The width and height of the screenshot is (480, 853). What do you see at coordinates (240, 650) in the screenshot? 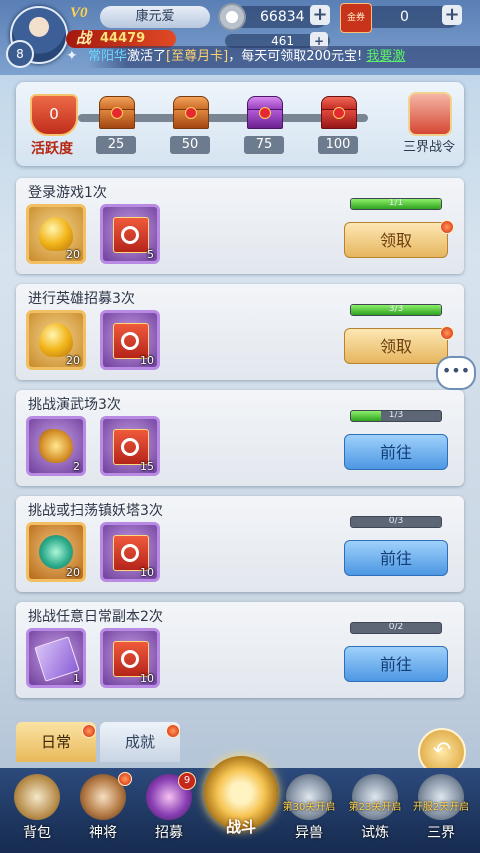
I see `task-row: 挑战任意日常副本2次 1 10 0/2 前往` at bounding box center [240, 650].